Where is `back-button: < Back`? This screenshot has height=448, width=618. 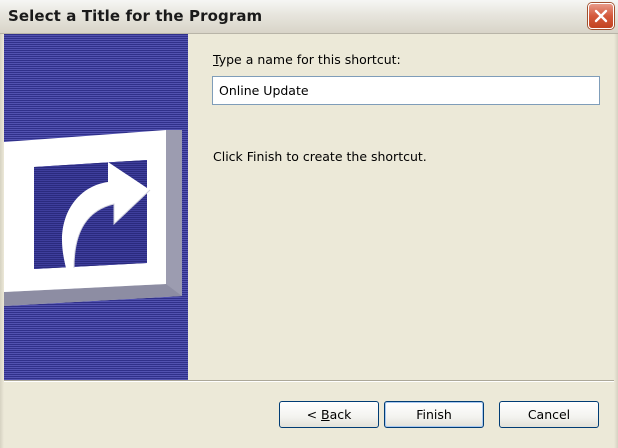
back-button: < Back is located at coordinates (329, 414).